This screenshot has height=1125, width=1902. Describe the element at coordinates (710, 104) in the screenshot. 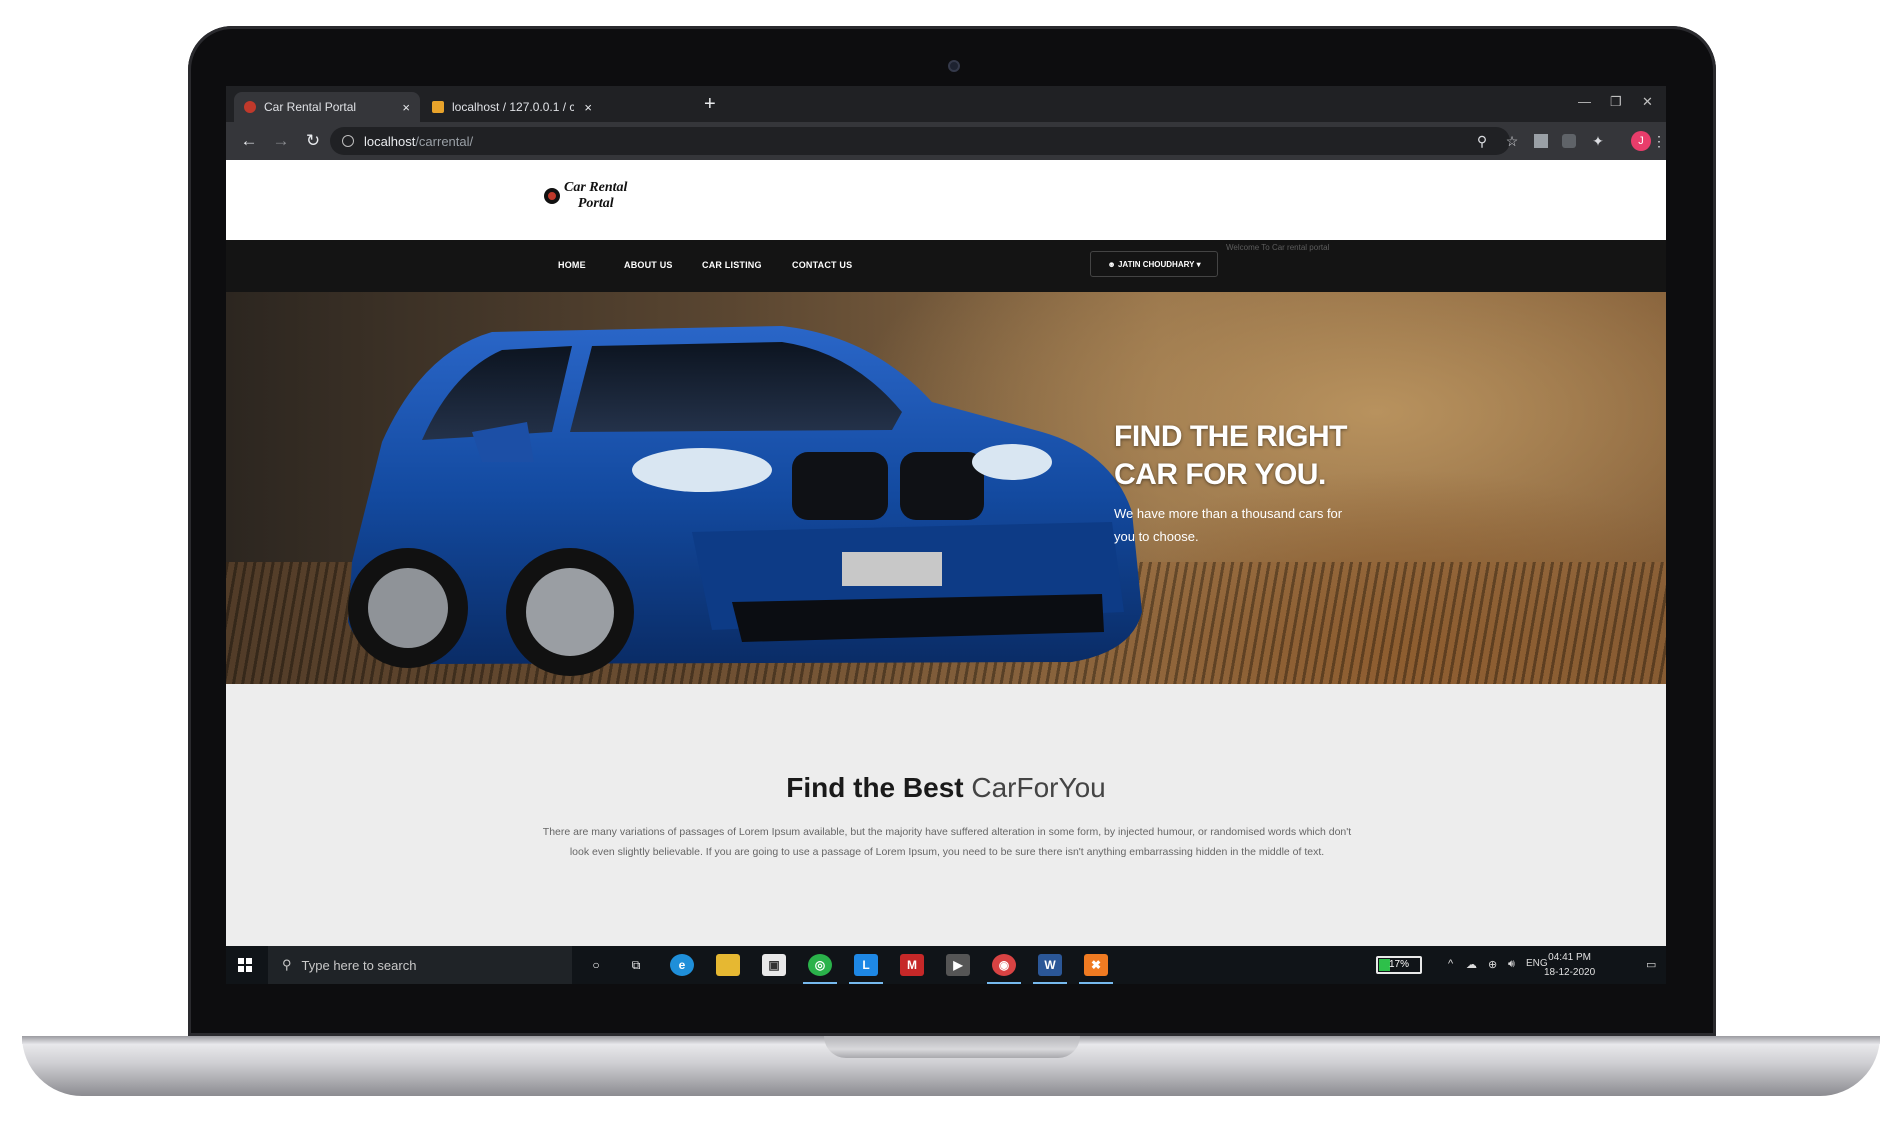

I see `new-tab-button: +` at that location.